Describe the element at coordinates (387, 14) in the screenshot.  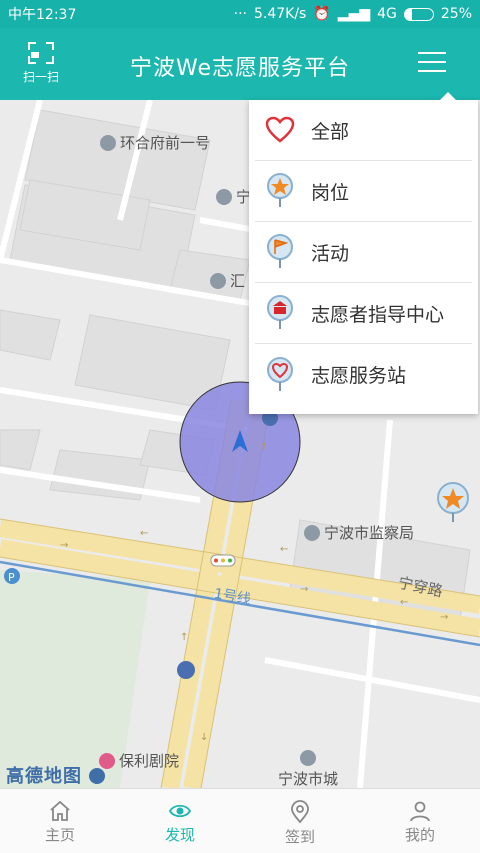
I see `network-type: 4G` at that location.